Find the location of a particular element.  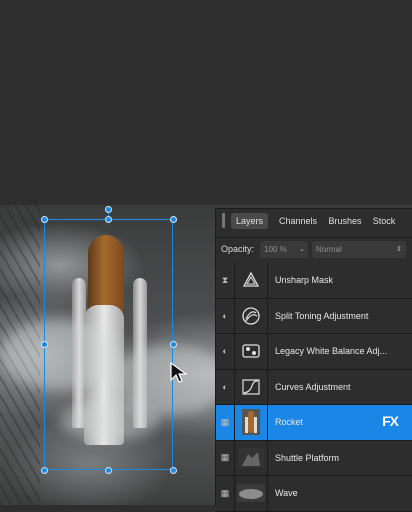

resize-handle-ne is located at coordinates (173, 219).